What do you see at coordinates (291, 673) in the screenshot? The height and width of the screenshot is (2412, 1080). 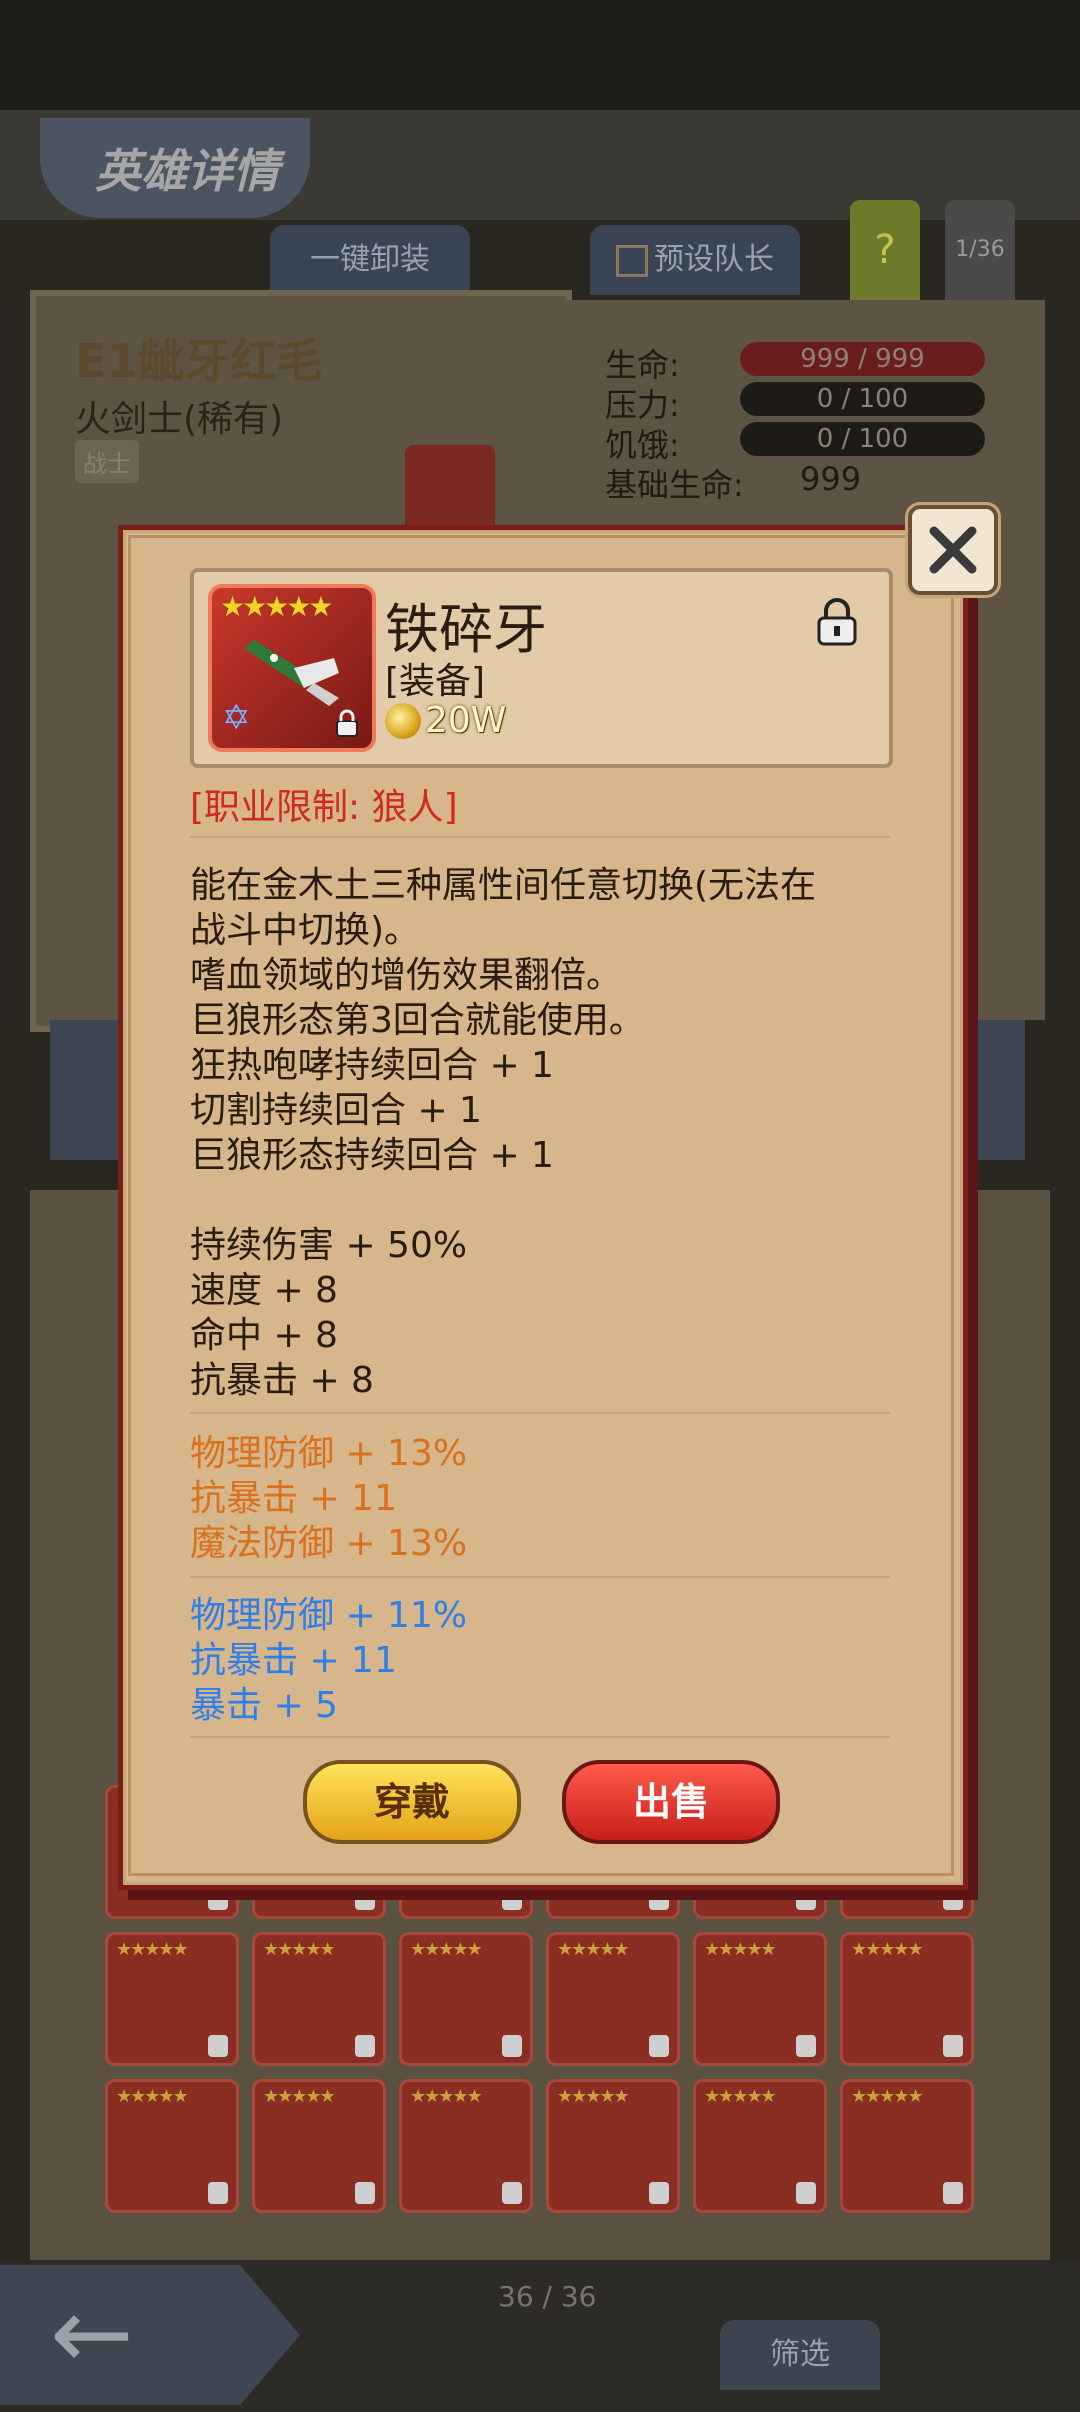 I see `weapon-claw-icon` at bounding box center [291, 673].